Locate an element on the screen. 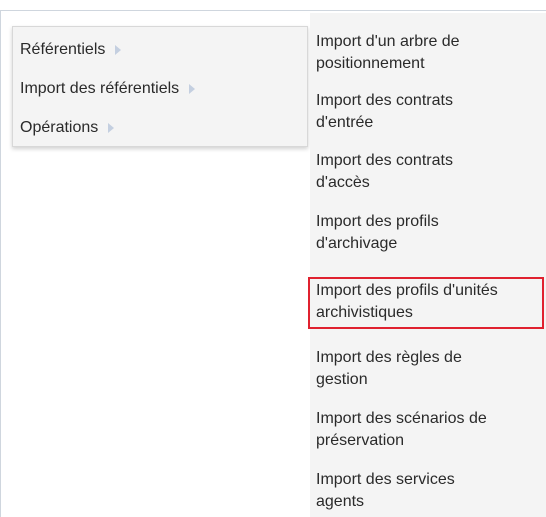  submenu-item-arbre-positionnement: Import d'un arbre de positionnement is located at coordinates (430, 53).